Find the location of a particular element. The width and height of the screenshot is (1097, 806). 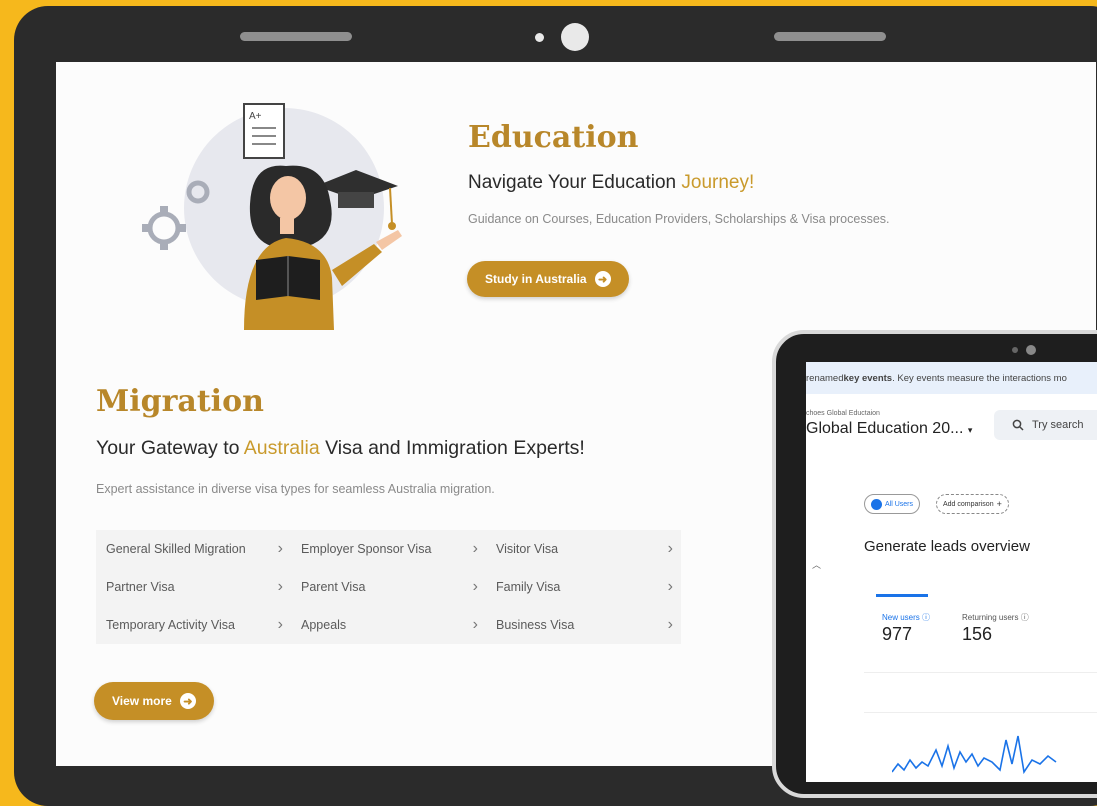

search-placeholder: Try search is located at coordinates (1058, 425).